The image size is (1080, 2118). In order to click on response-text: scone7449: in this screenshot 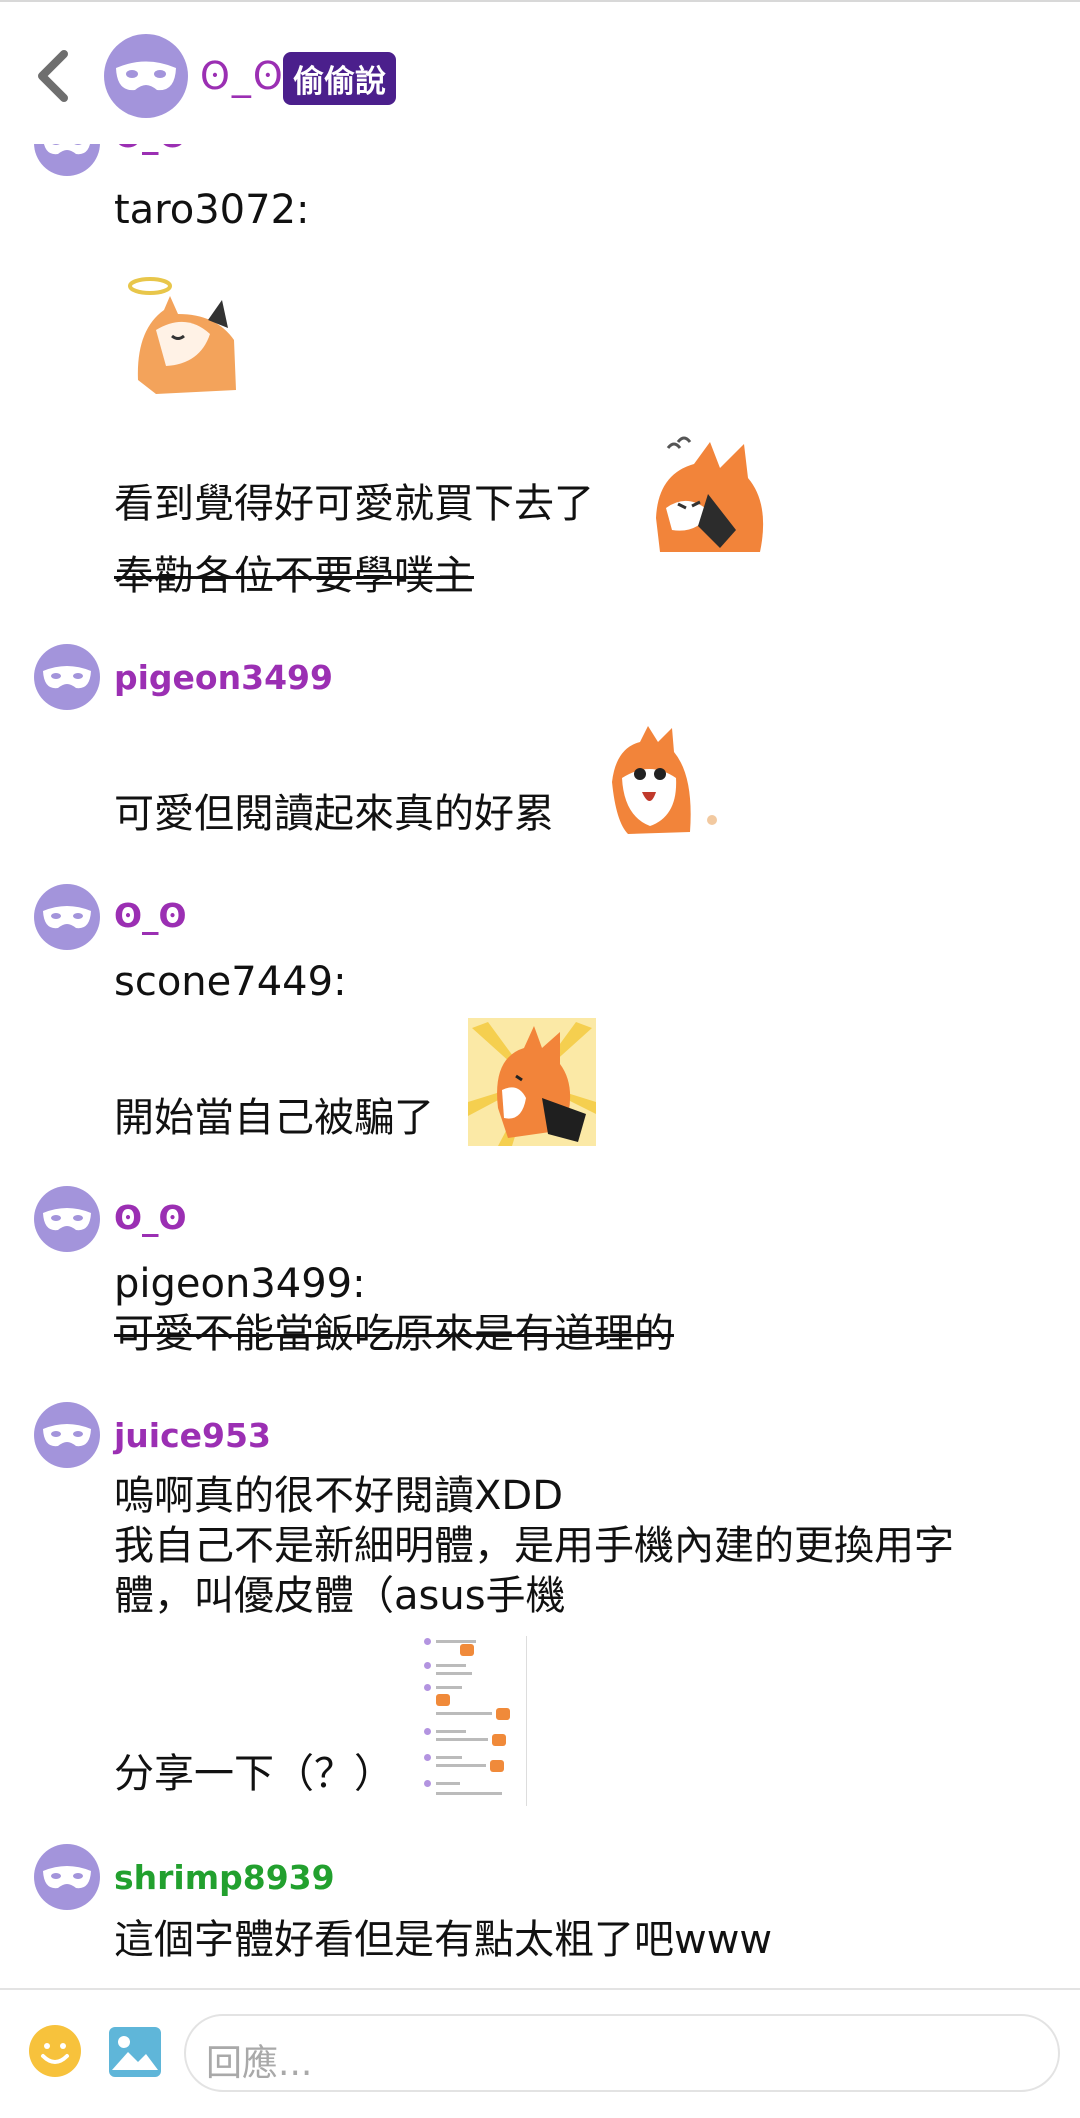, I will do `click(230, 982)`.